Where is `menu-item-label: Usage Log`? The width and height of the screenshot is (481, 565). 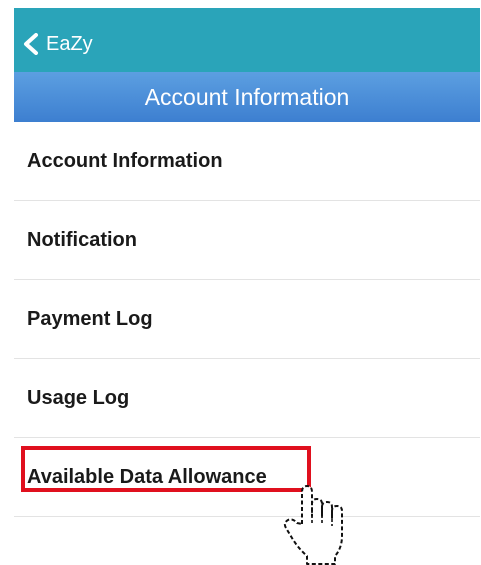
menu-item-label: Usage Log is located at coordinates (78, 398).